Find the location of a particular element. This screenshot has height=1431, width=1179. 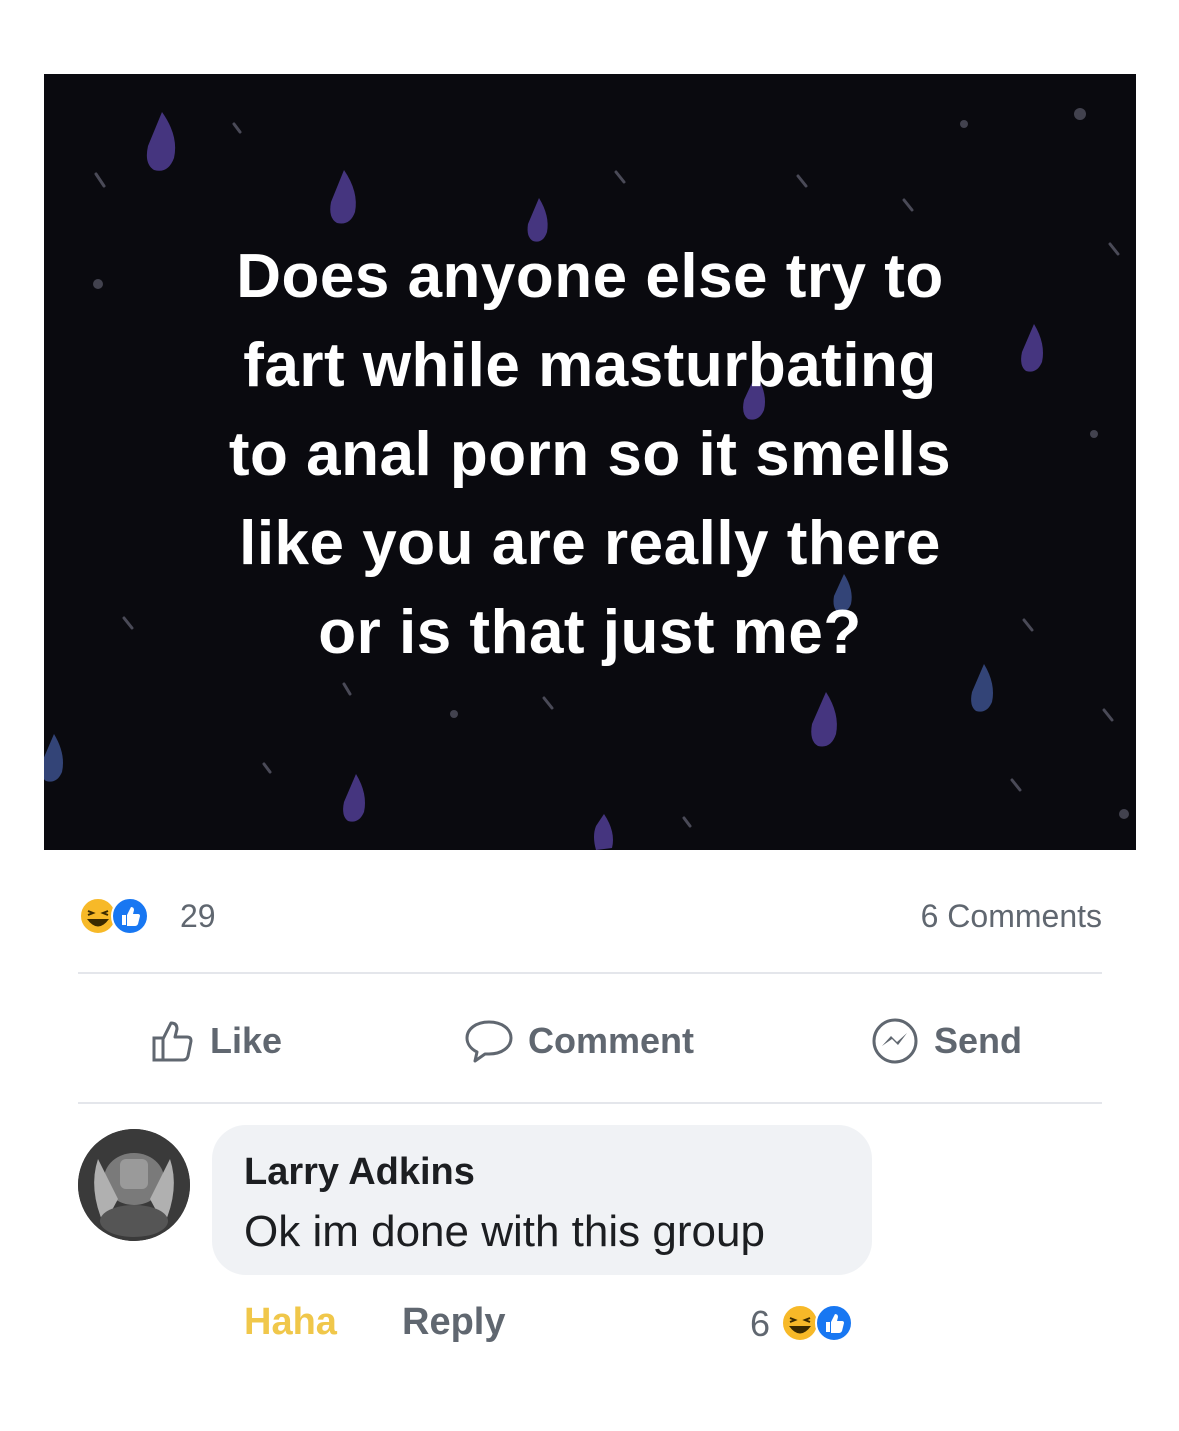

haha-reaction-button: Haha is located at coordinates (290, 1322).